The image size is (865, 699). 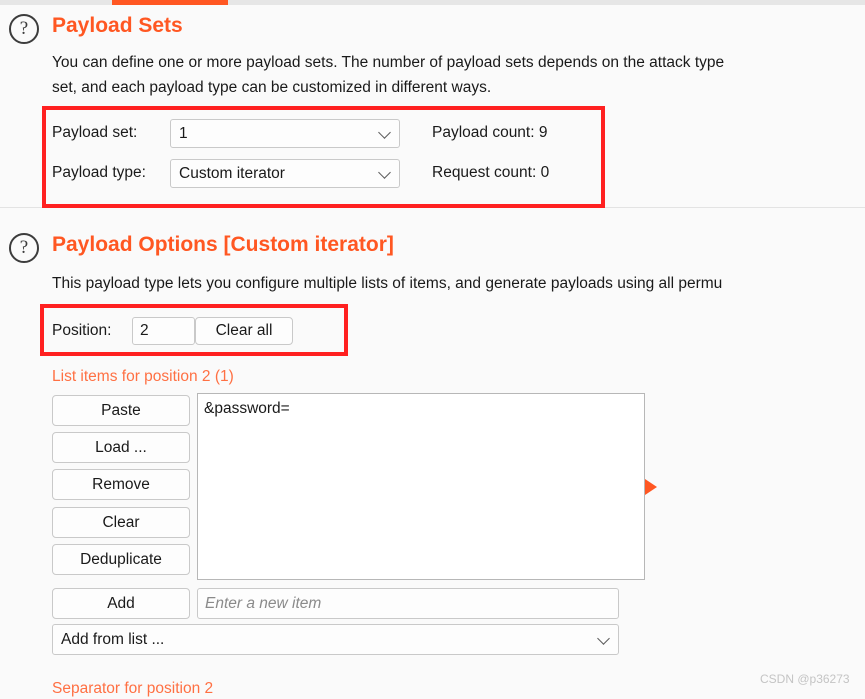 What do you see at coordinates (244, 331) in the screenshot?
I see `clear-all-button: Clear all` at bounding box center [244, 331].